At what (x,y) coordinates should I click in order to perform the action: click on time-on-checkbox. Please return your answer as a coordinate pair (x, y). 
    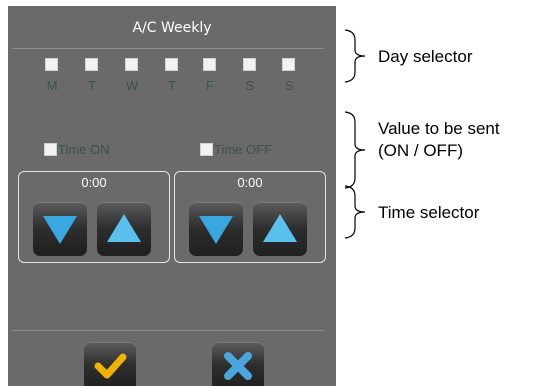
    Looking at the image, I should click on (50, 149).